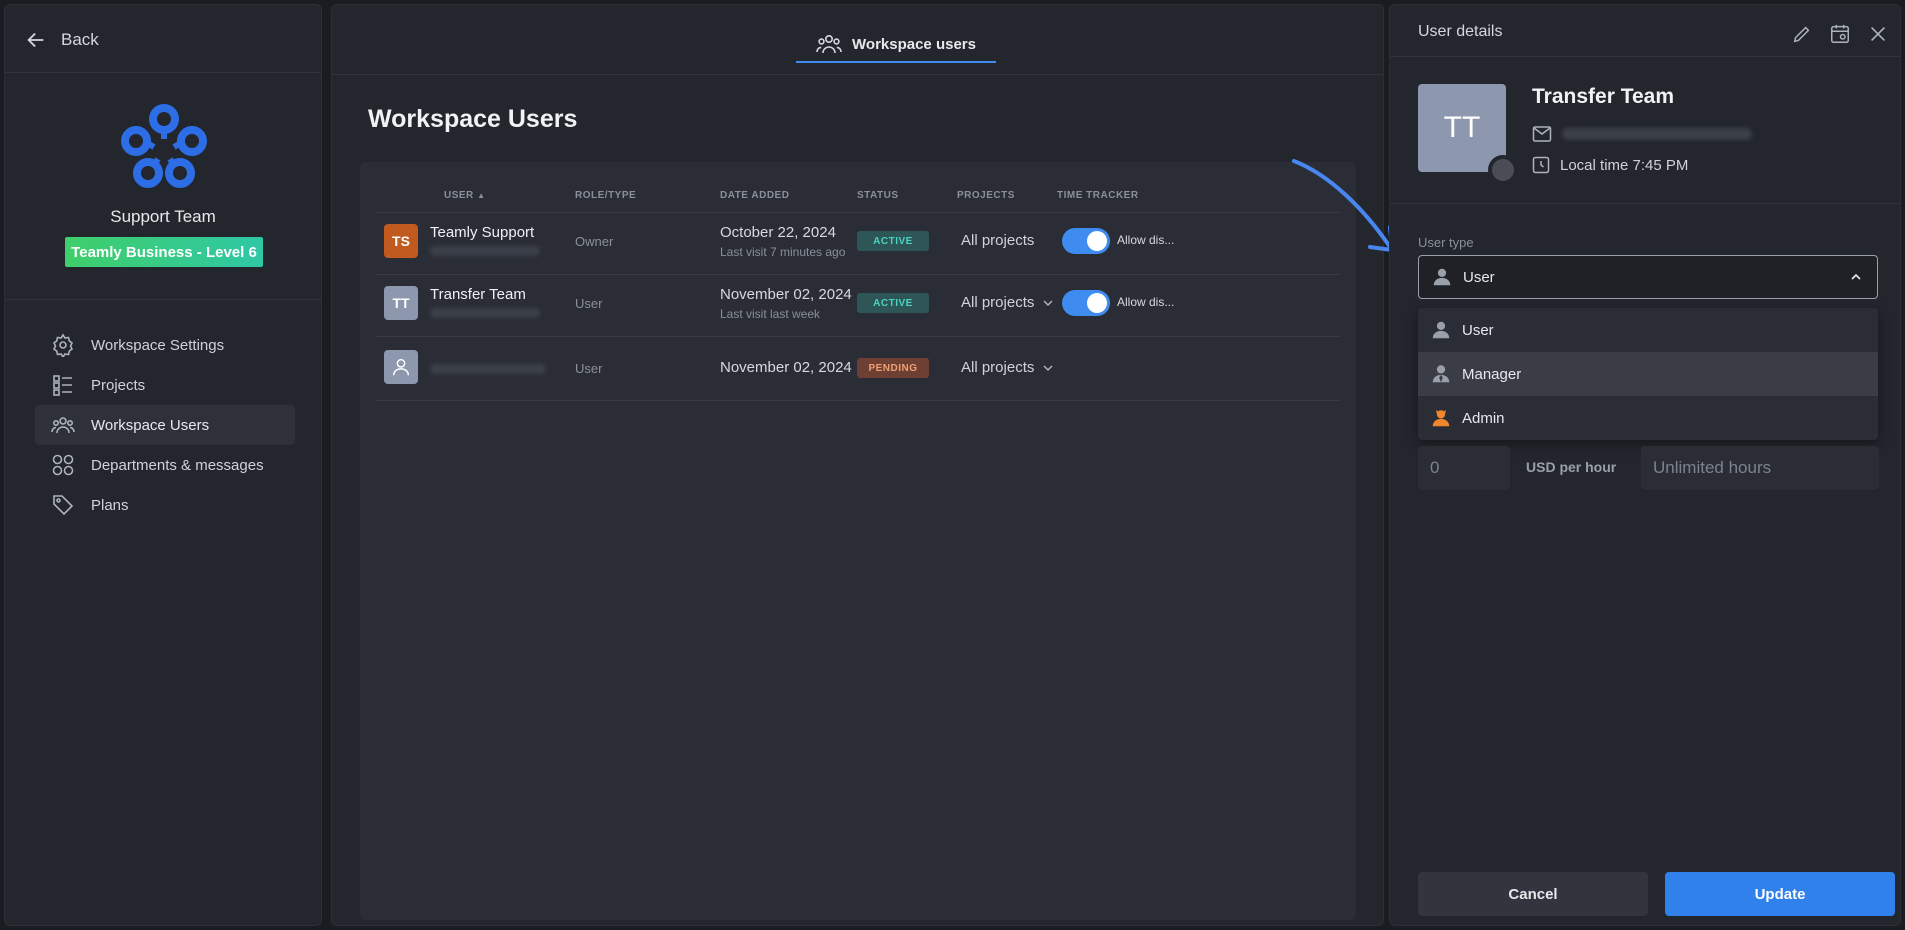 The height and width of the screenshot is (930, 1905). I want to click on column-header-date: DATE ADDED, so click(755, 195).